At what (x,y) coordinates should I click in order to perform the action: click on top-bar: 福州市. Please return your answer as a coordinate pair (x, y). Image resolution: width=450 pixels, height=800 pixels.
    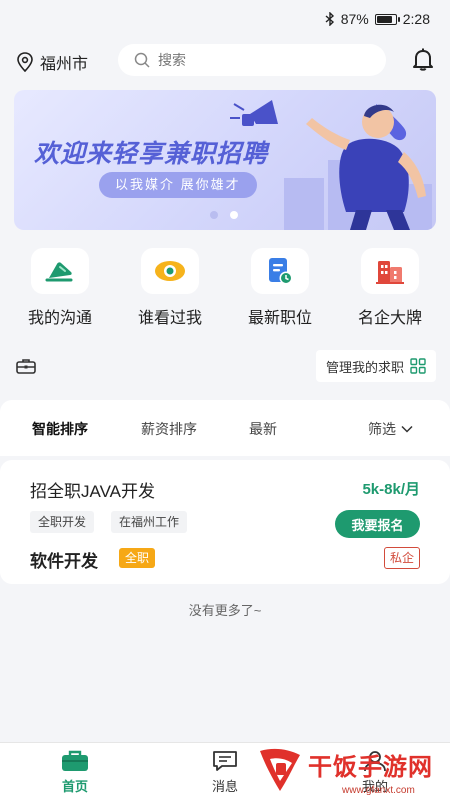
    Looking at the image, I should click on (225, 62).